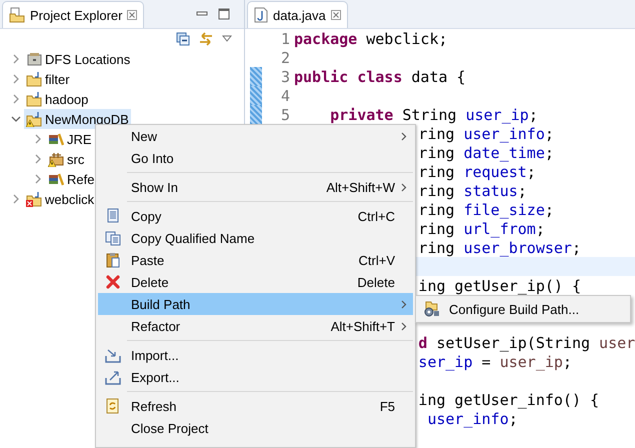 Image resolution: width=635 pixels, height=448 pixels. Describe the element at coordinates (70, 139) in the screenshot. I see `tree-item: JRE` at that location.